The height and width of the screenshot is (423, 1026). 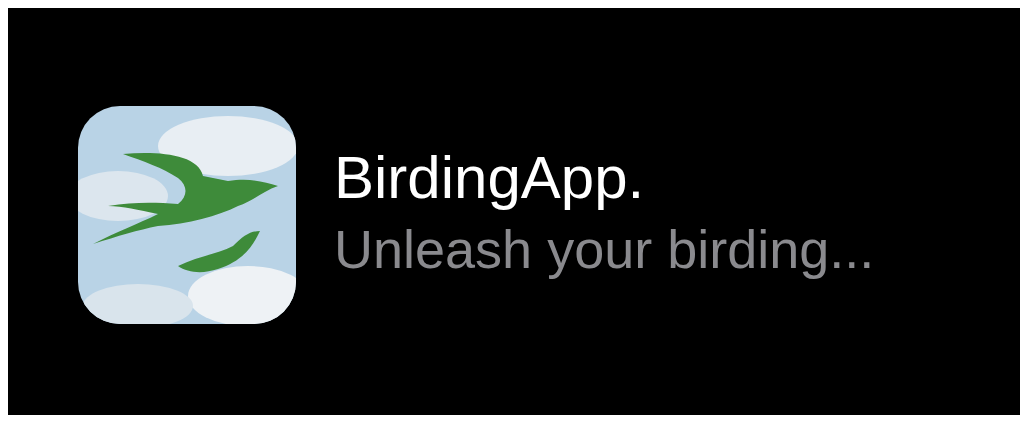 I want to click on bird-icon, so click(x=187, y=214).